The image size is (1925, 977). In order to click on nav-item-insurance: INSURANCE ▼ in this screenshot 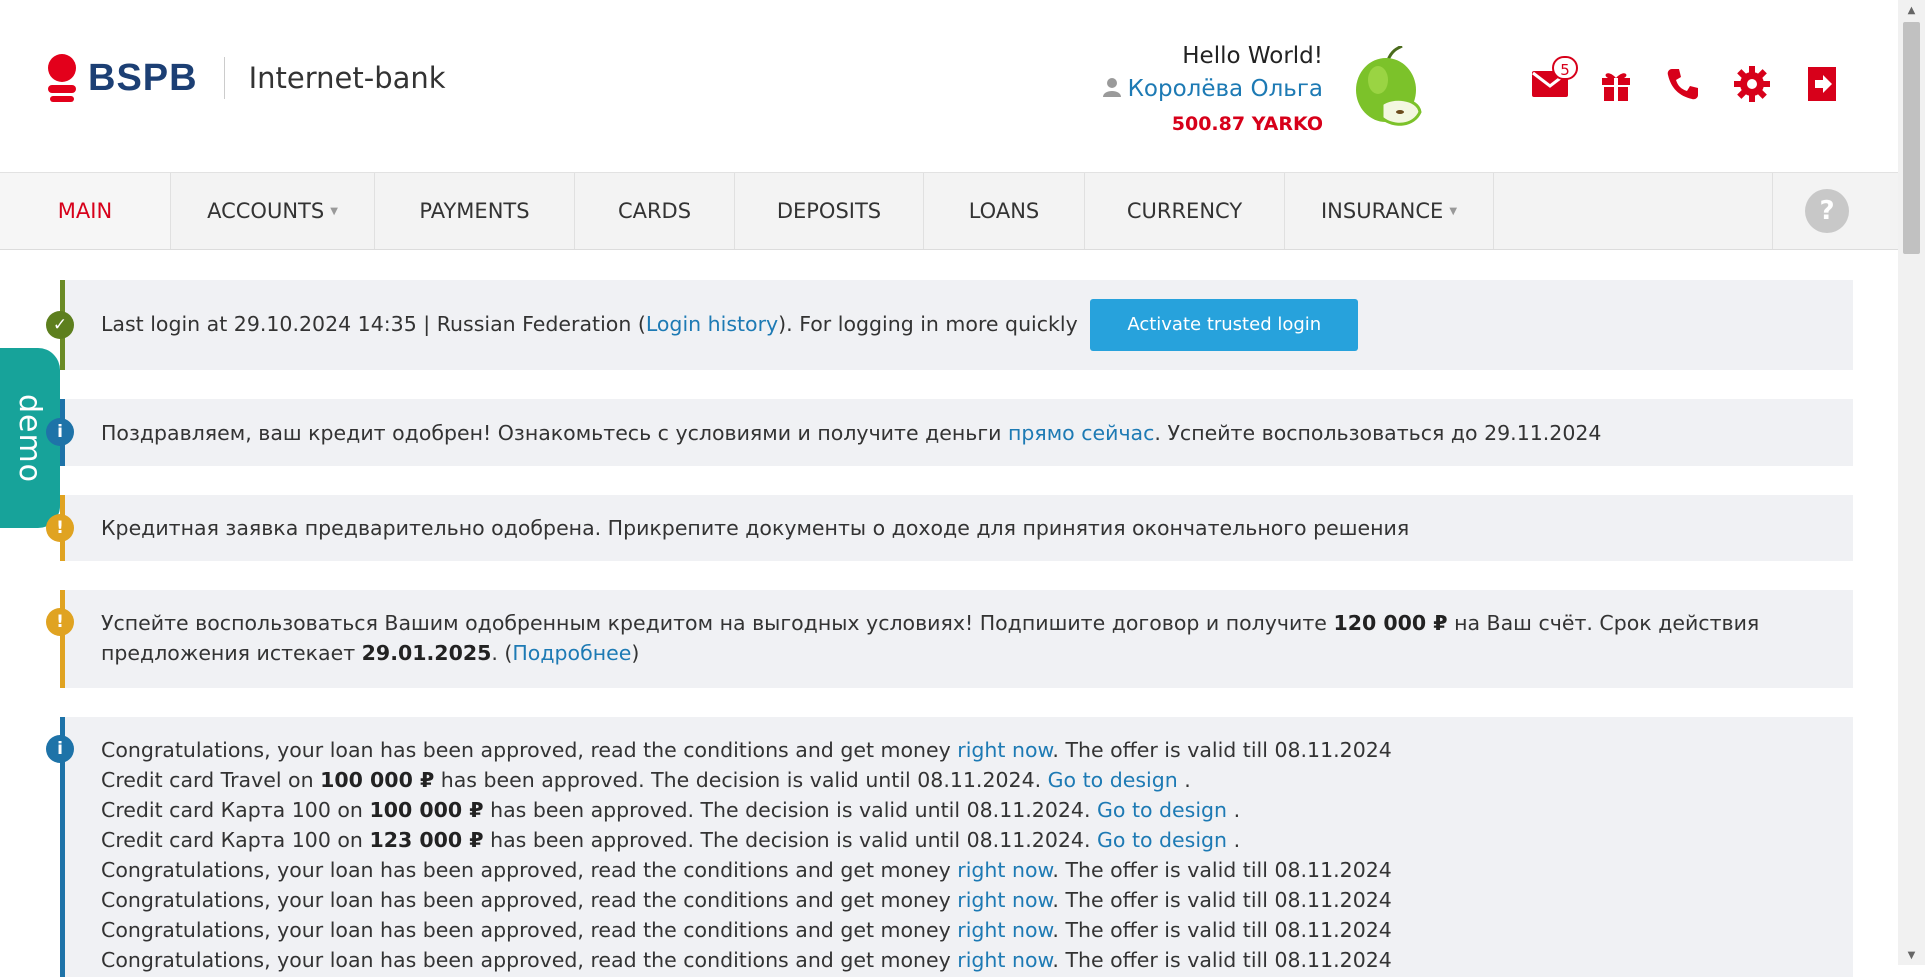, I will do `click(1389, 211)`.